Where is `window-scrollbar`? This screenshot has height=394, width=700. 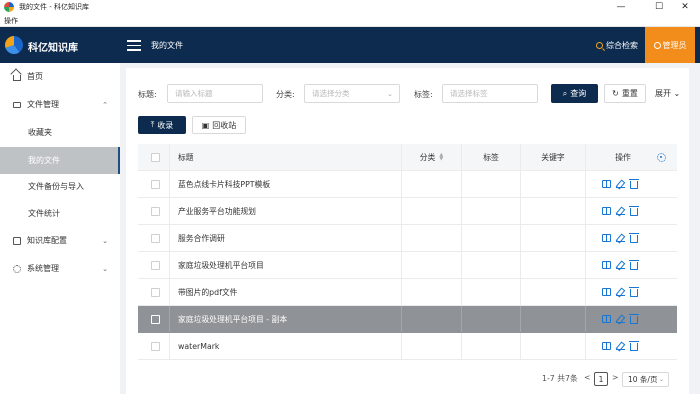 window-scrollbar is located at coordinates (696, 228).